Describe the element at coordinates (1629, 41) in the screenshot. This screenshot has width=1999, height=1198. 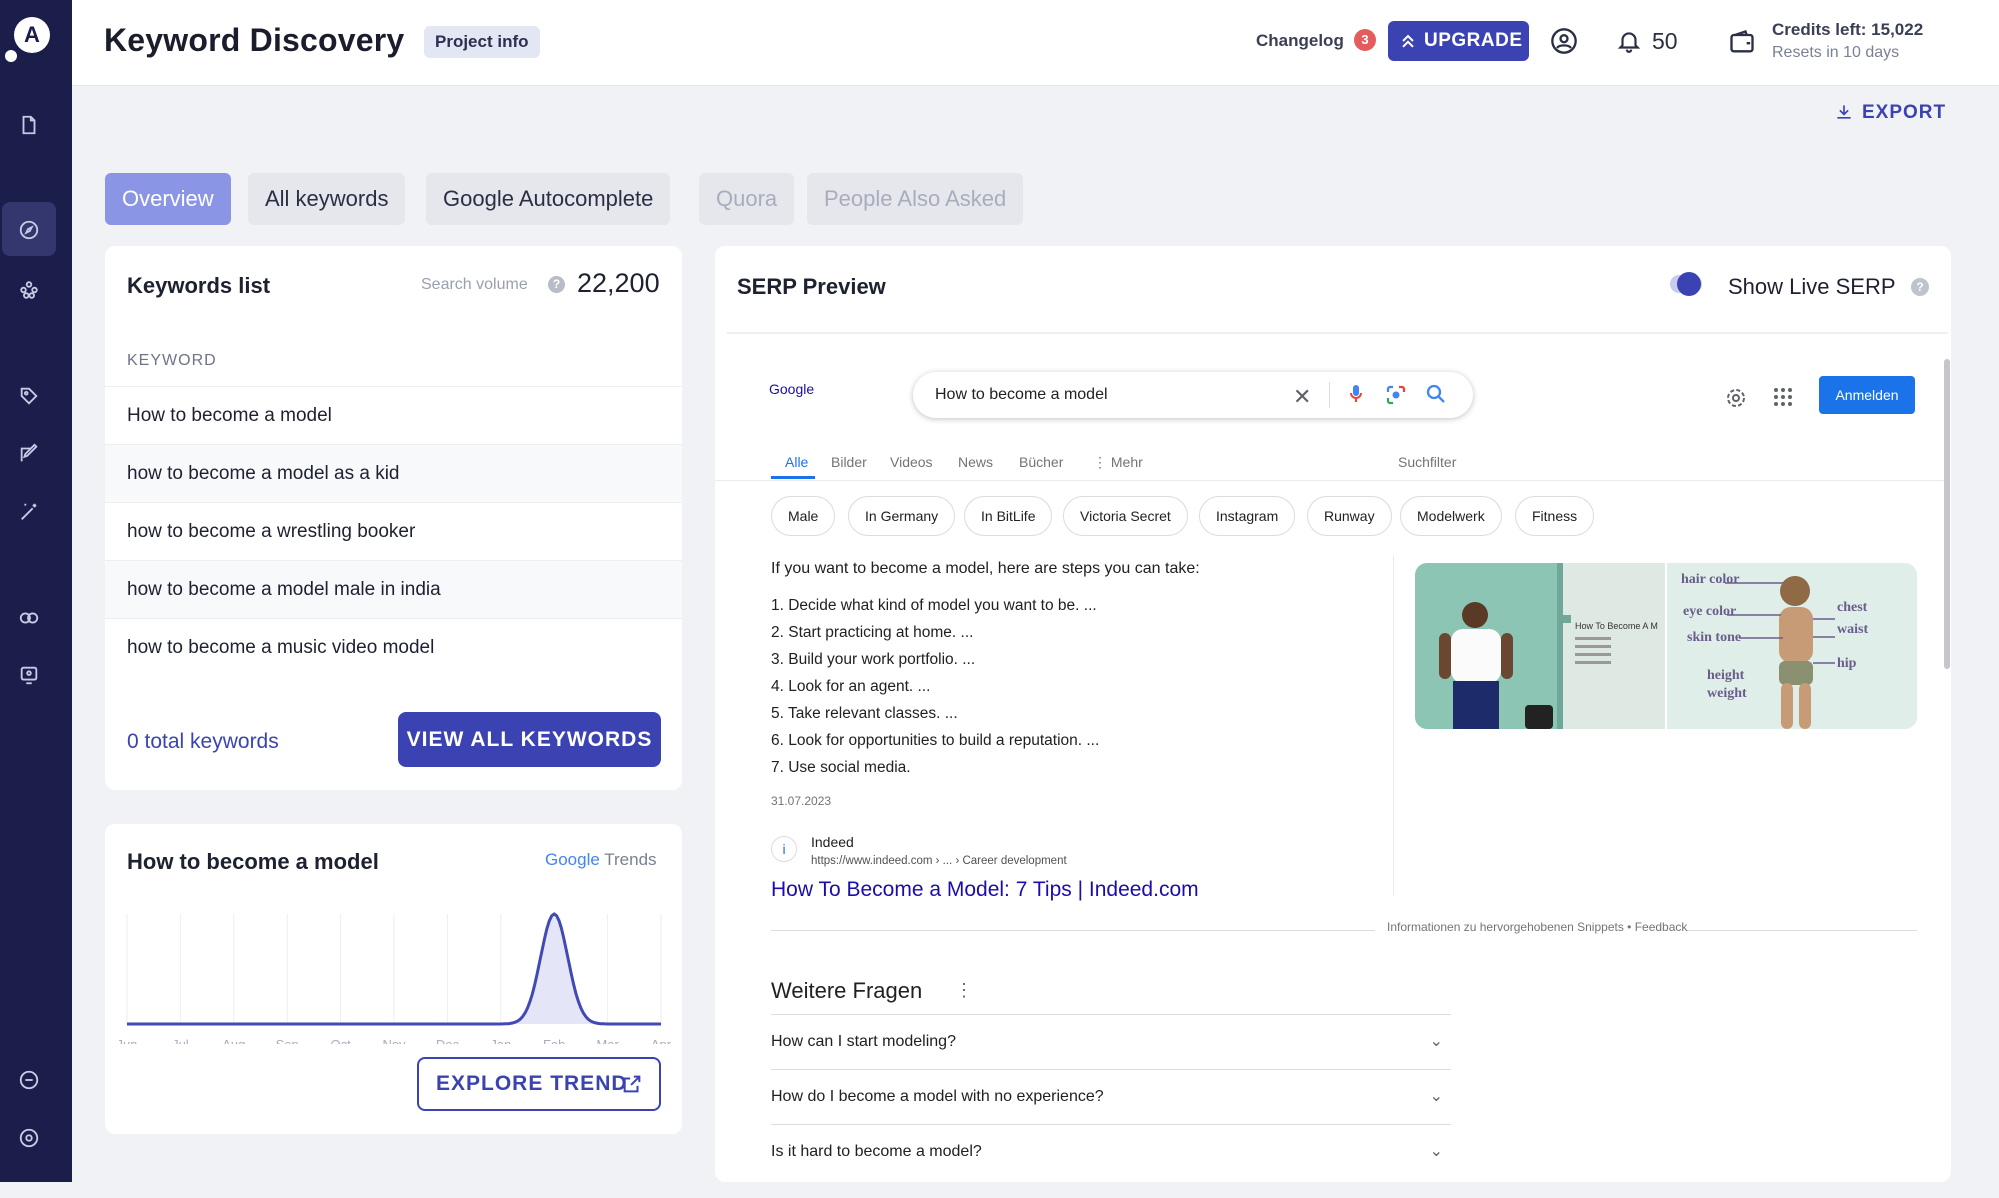
I see `bell-icon` at that location.